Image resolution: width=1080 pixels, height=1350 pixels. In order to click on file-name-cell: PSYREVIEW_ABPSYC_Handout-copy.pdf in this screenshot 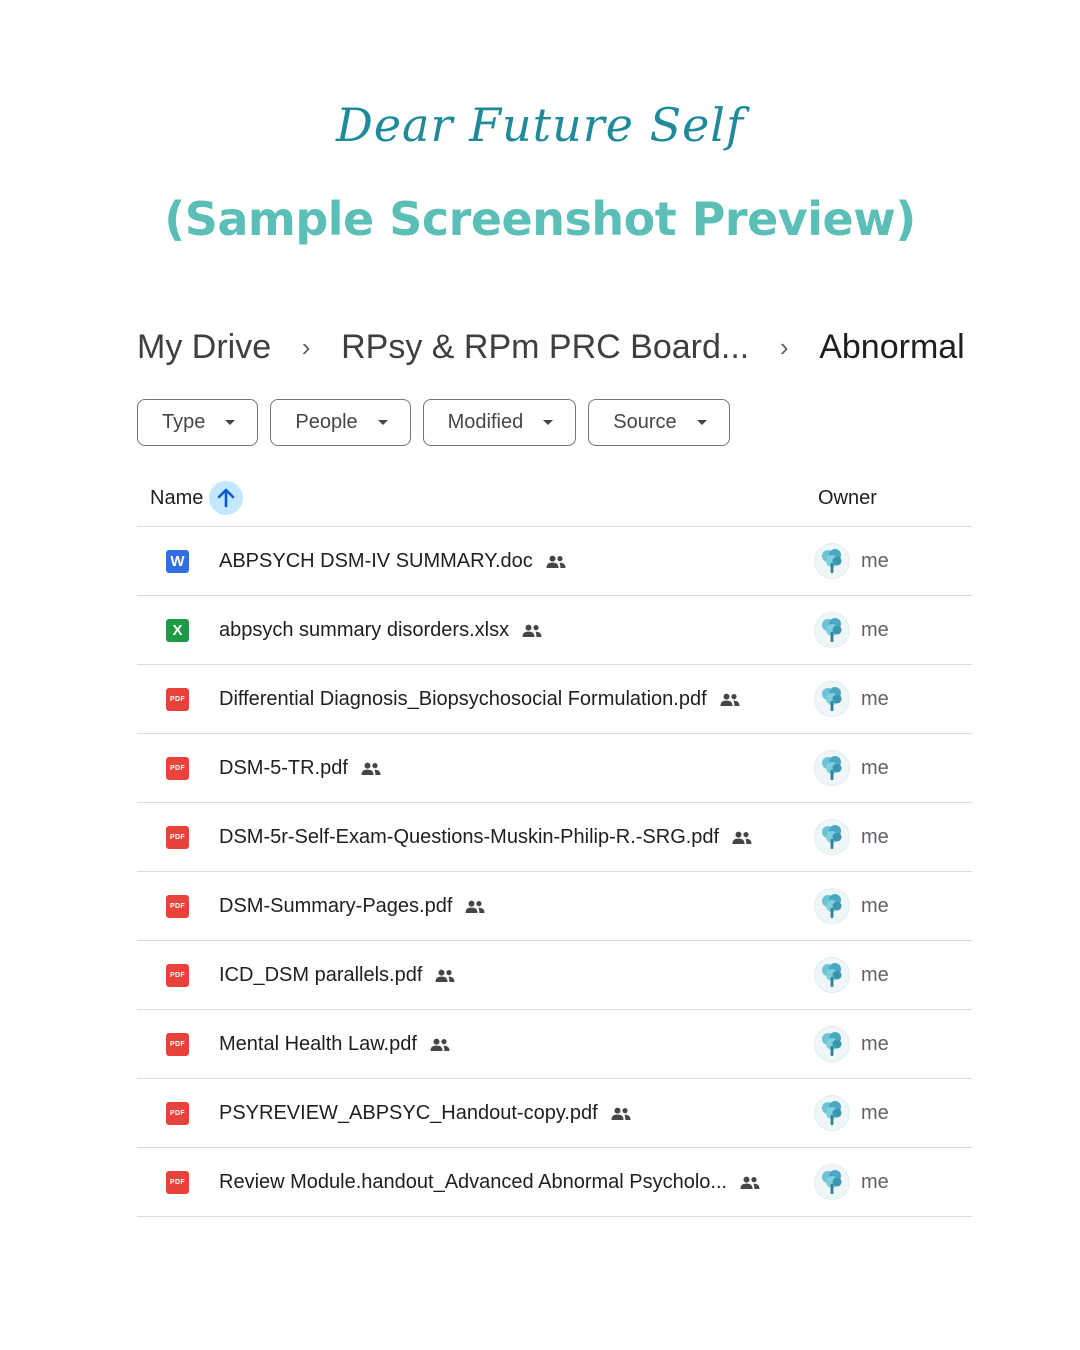, I will do `click(425, 1113)`.